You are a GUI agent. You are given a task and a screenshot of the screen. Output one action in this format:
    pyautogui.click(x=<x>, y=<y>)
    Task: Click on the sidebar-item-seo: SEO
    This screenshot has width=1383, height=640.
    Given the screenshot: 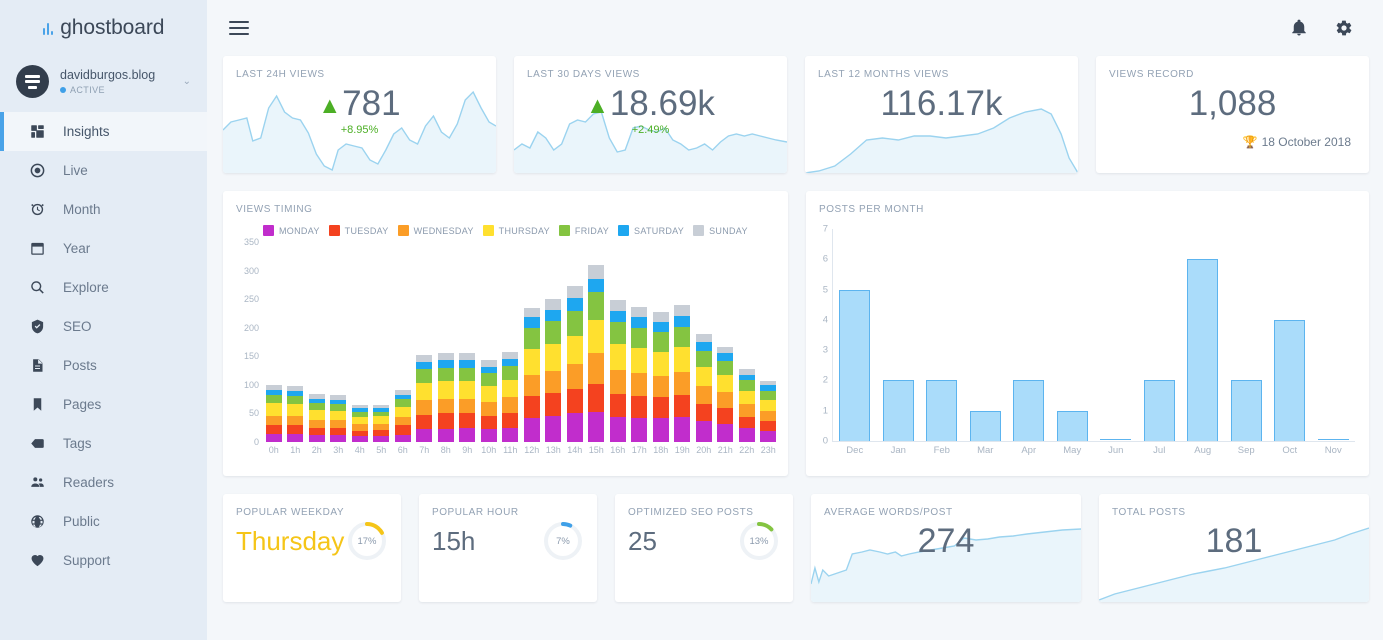 What is the action you would take?
    pyautogui.click(x=103, y=326)
    